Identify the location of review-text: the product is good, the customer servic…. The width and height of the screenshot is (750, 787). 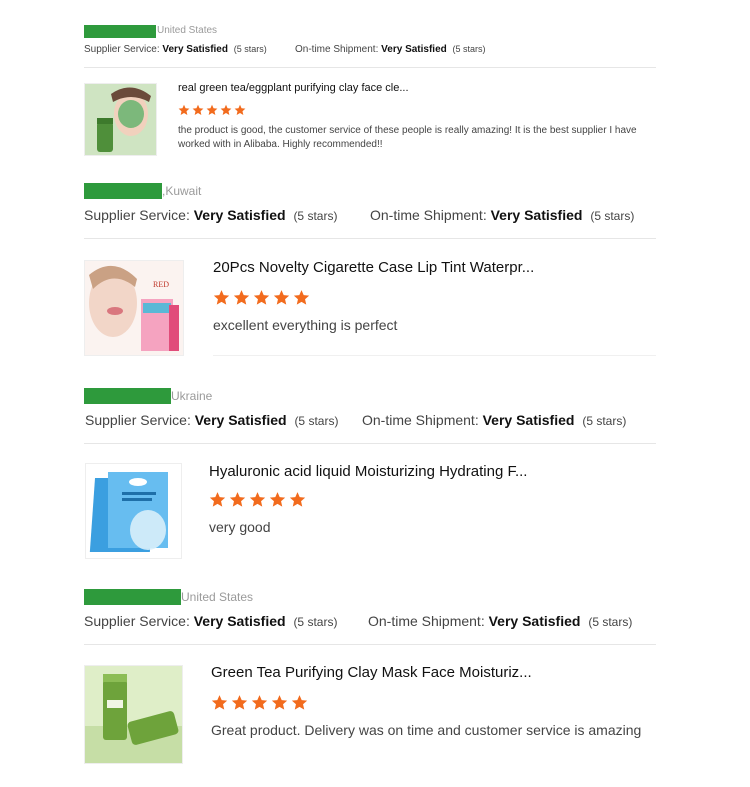
(407, 137).